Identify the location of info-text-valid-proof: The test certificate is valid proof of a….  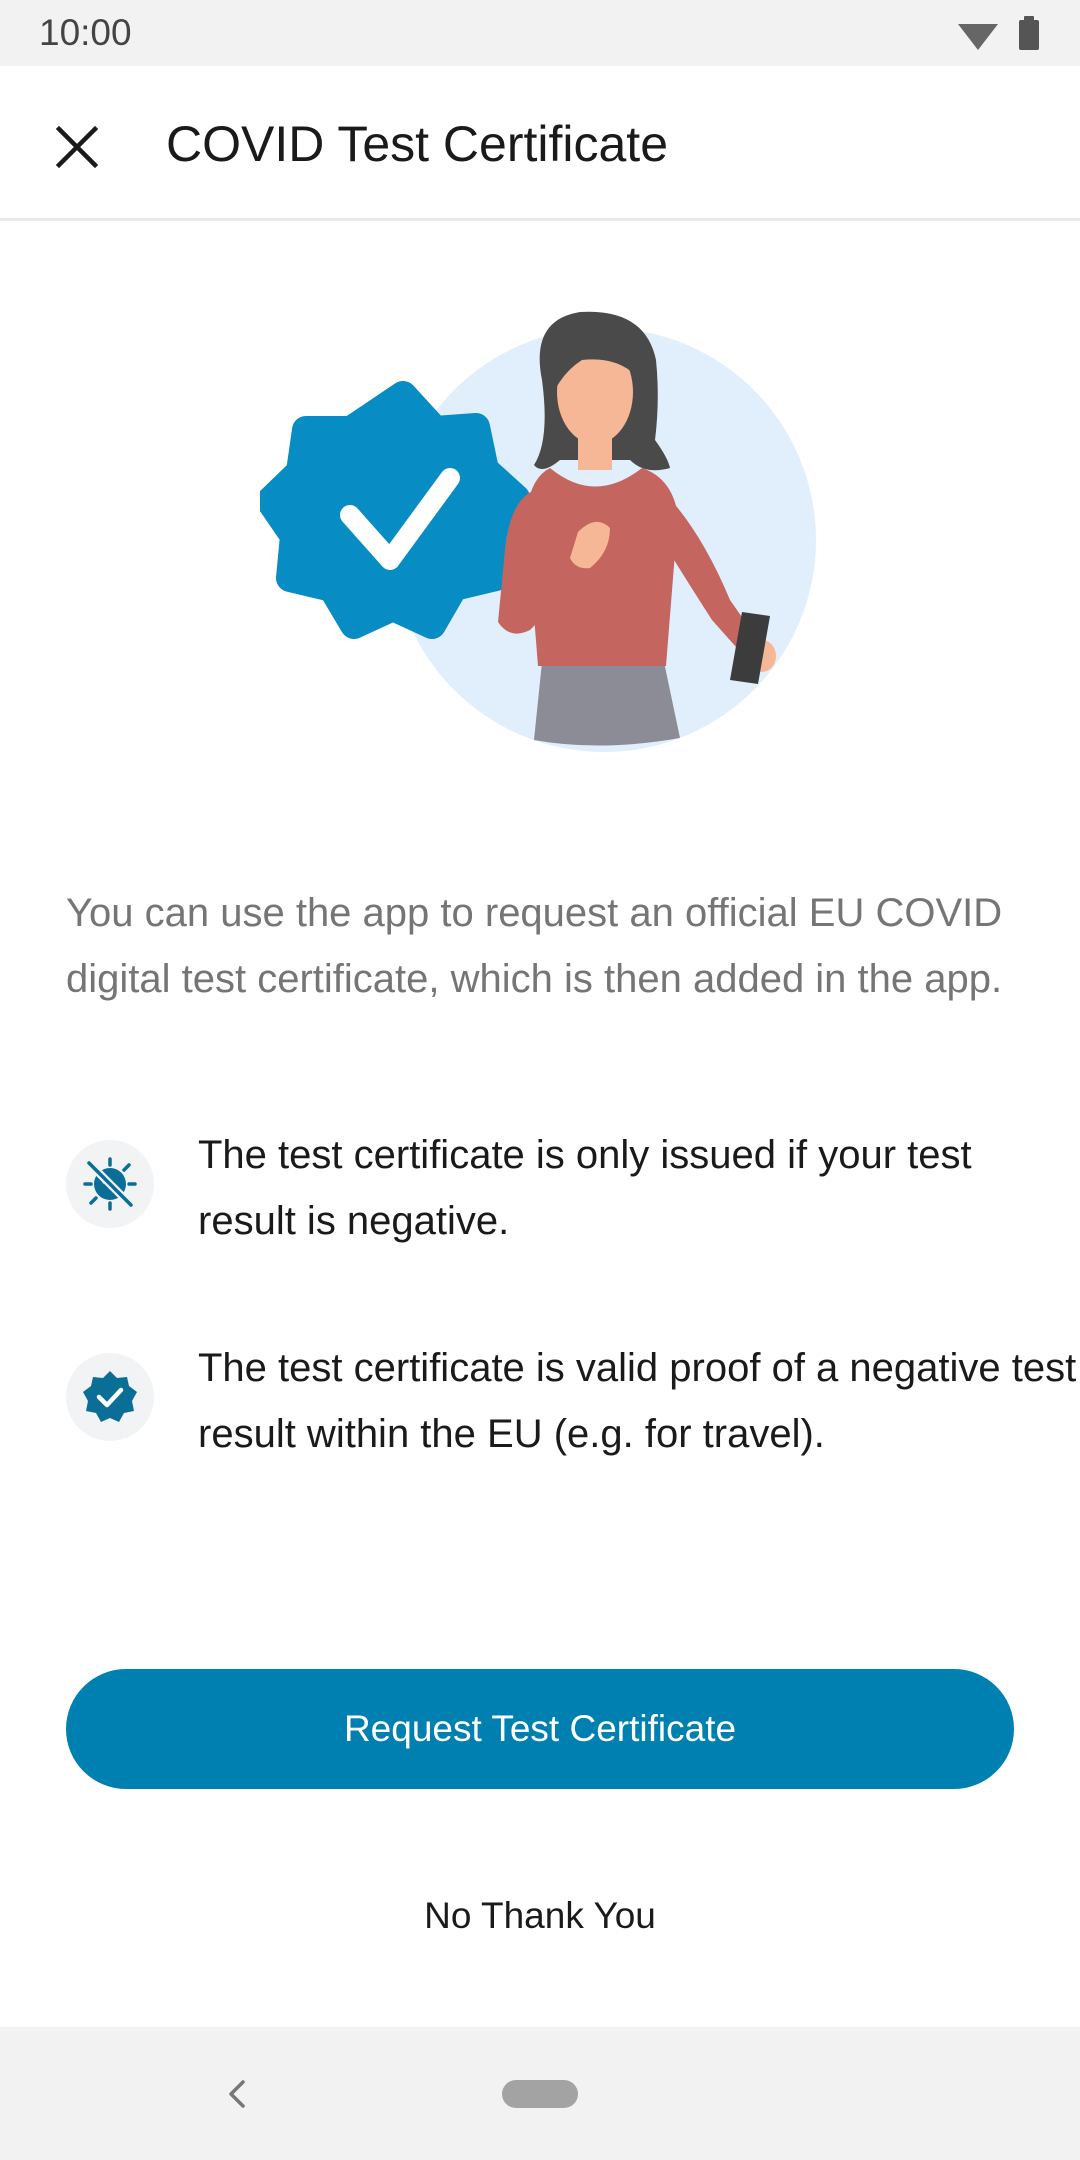
(637, 1401).